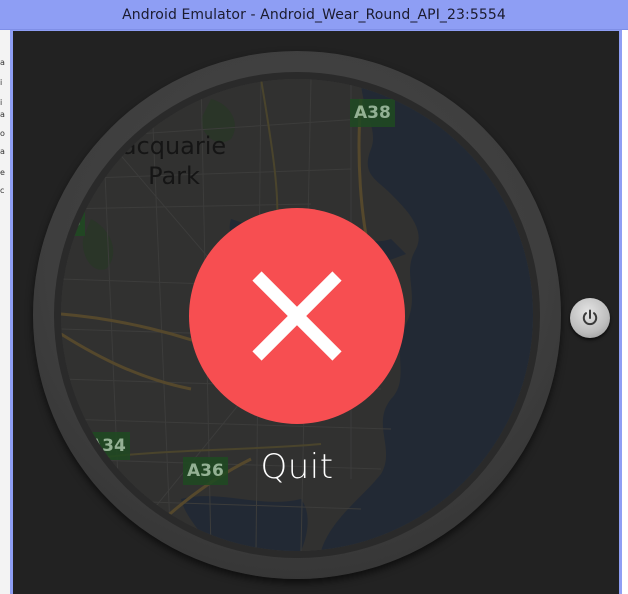 Image resolution: width=628 pixels, height=594 pixels. What do you see at coordinates (107, 446) in the screenshot?
I see `road-shield: A34` at bounding box center [107, 446].